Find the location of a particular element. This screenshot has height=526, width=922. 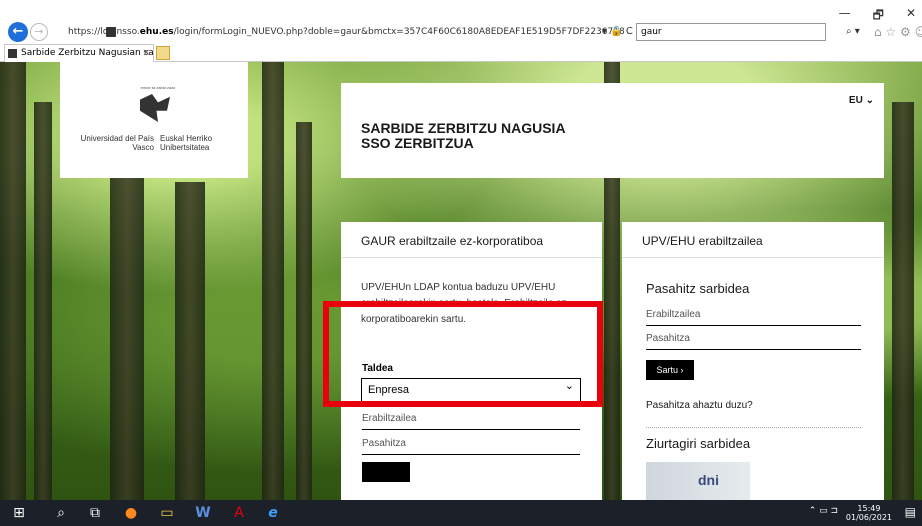

ehu-password-field: Pasahitza is located at coordinates (753, 340).